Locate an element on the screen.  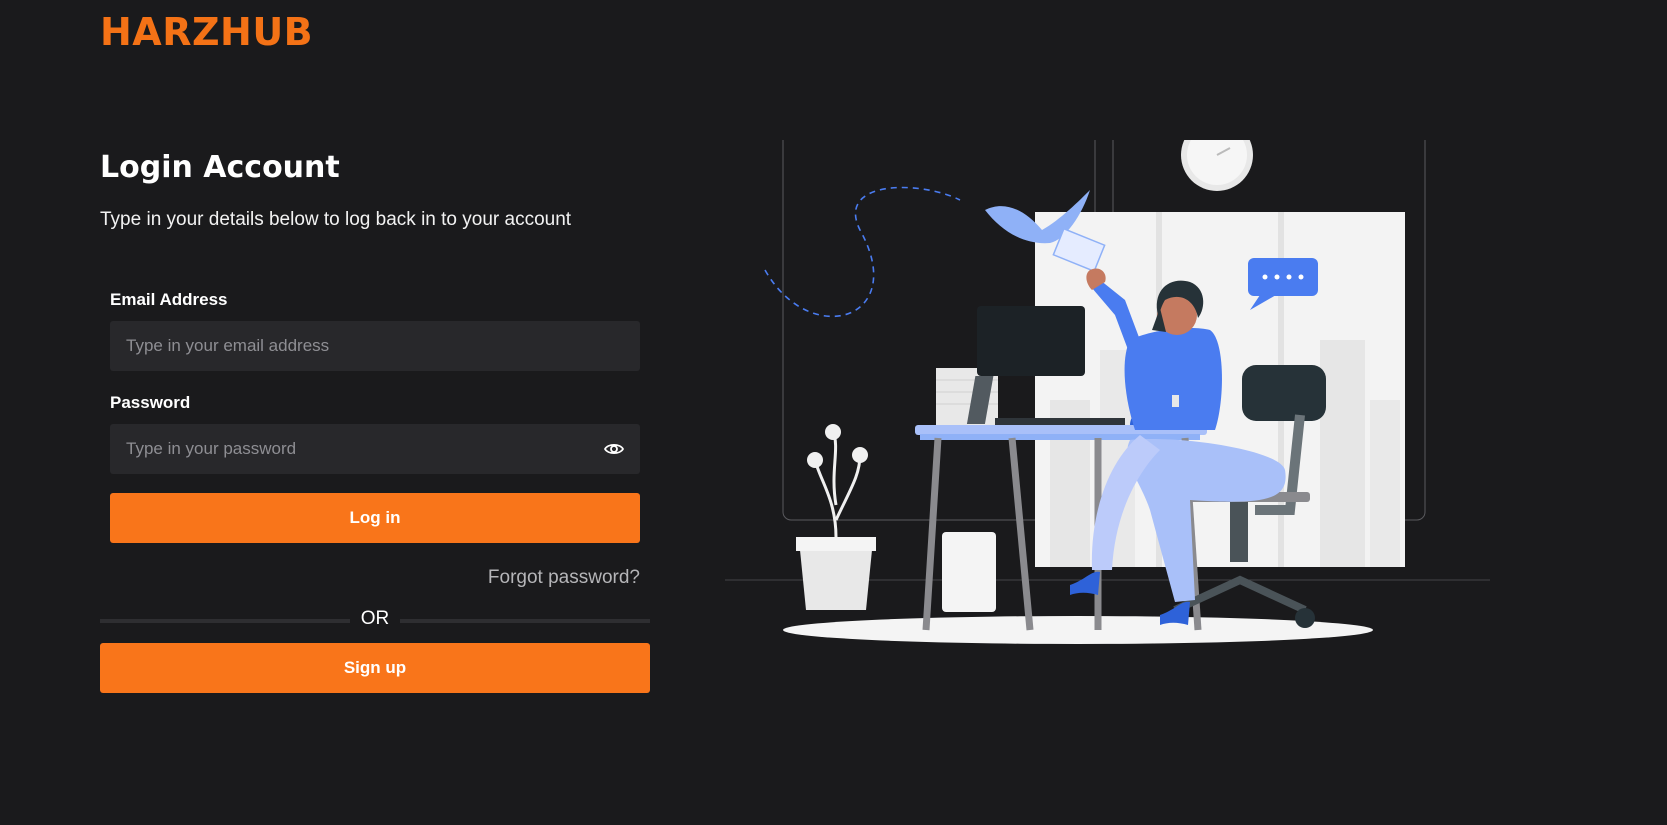
or-divider: OR is located at coordinates (375, 620).